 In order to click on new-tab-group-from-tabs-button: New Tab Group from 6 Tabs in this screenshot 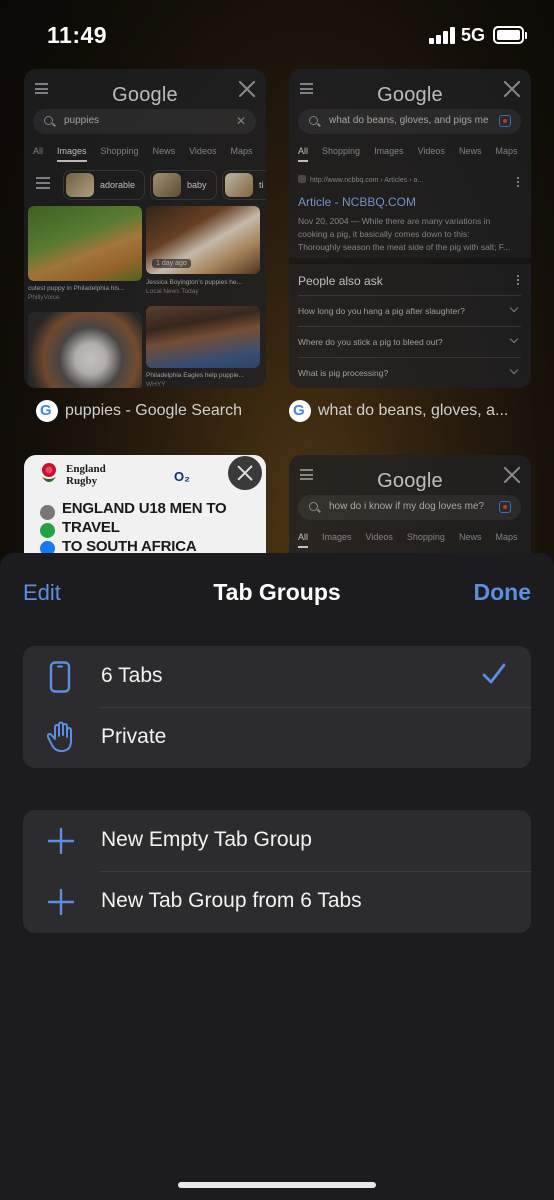, I will do `click(277, 901)`.